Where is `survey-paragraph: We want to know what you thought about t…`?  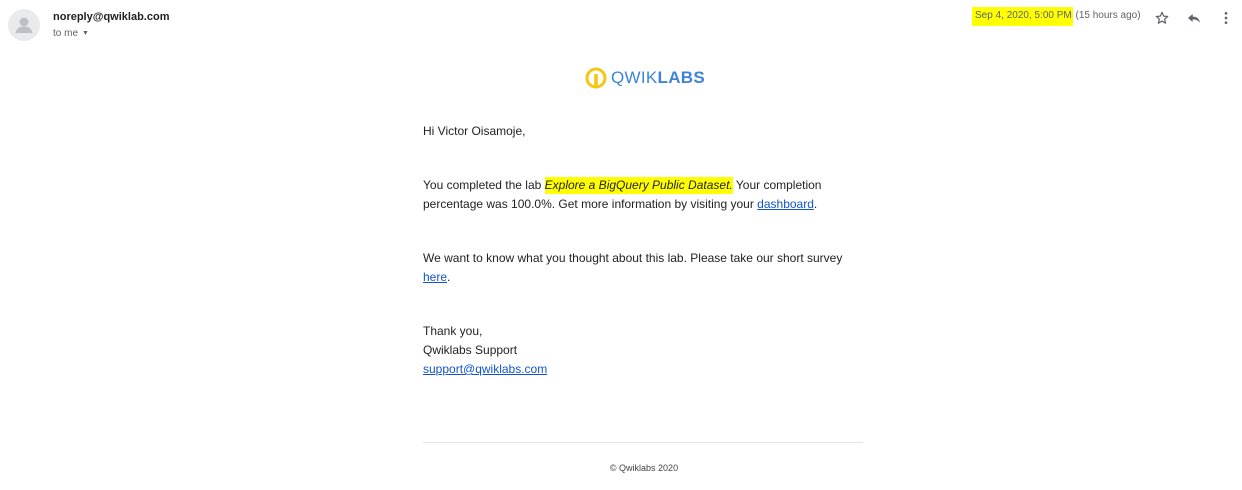
survey-paragraph: We want to know what you thought about t… is located at coordinates (633, 267).